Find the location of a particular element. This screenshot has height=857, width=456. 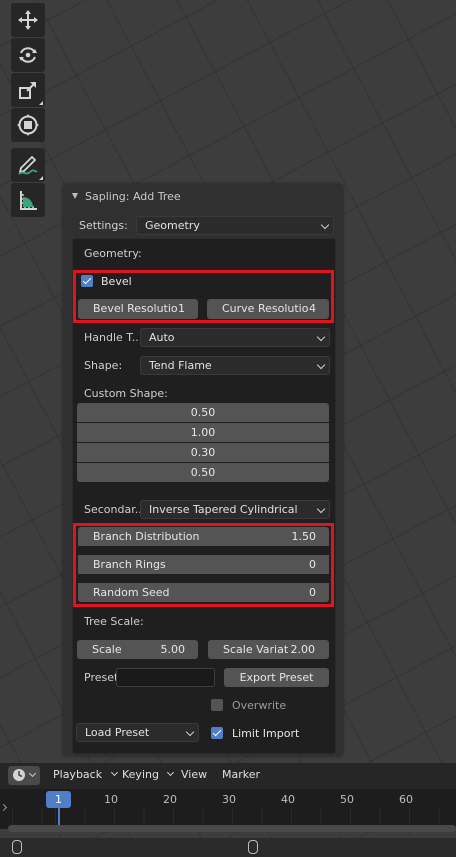

scale-variation-field: Scale Variat 2.00 is located at coordinates (268, 649).